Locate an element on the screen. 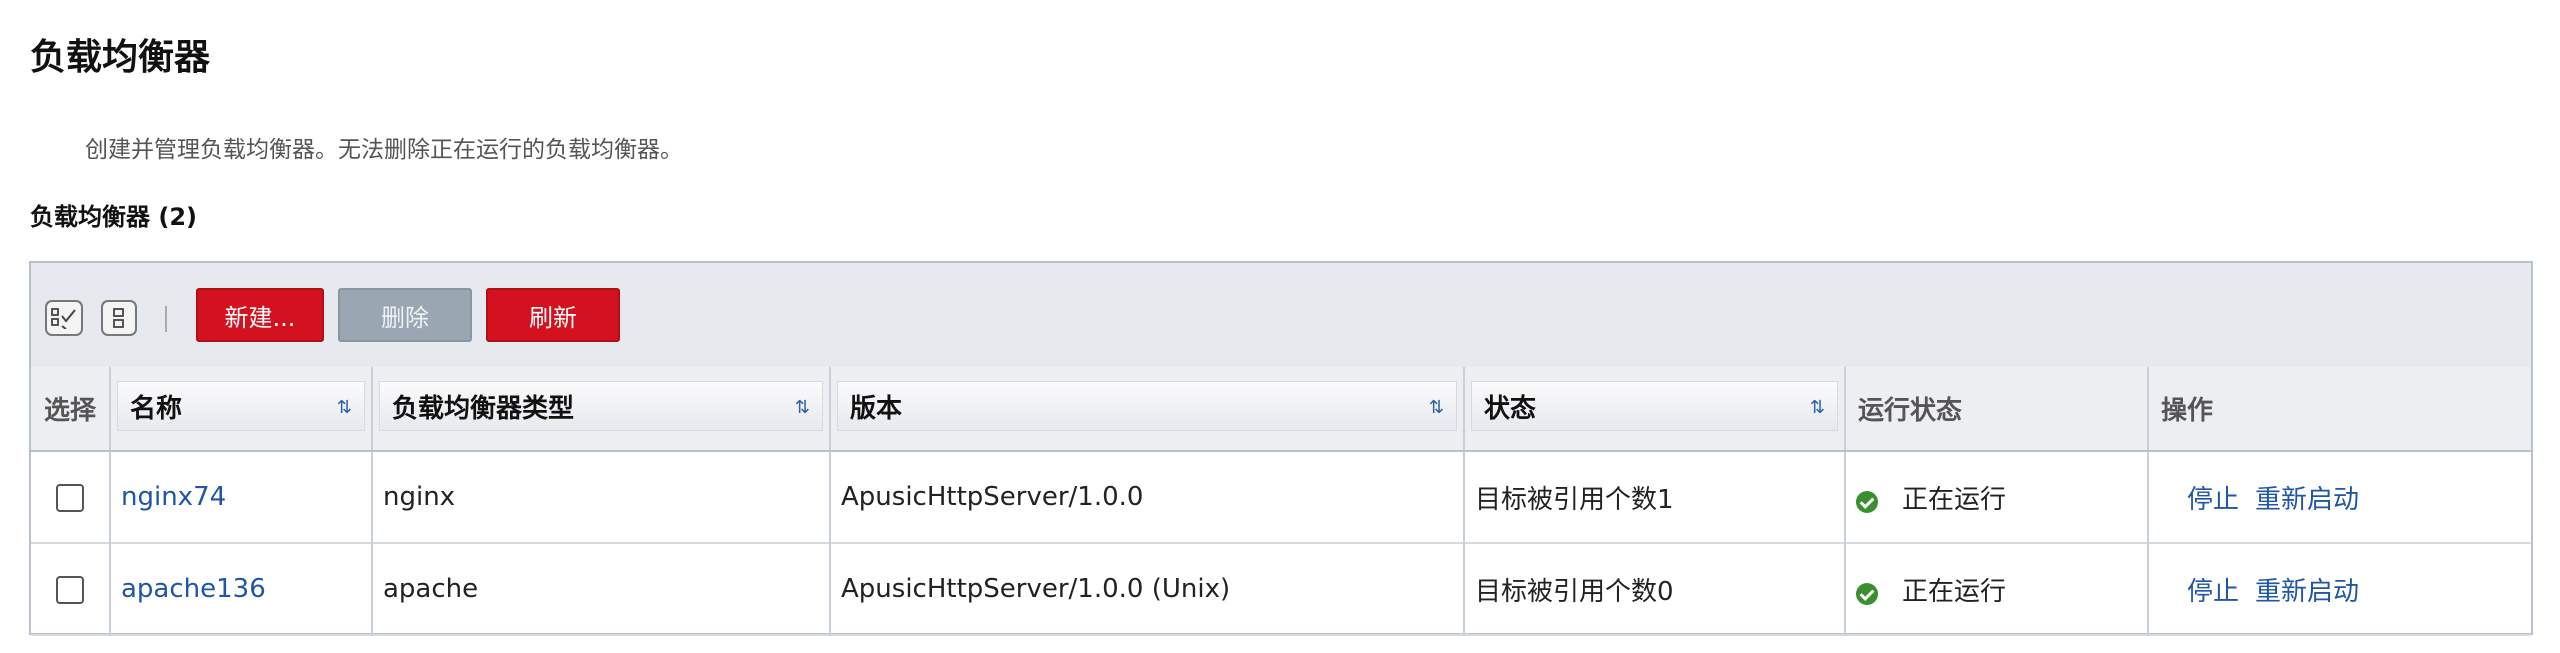 Image resolution: width=2560 pixels, height=653 pixels. load-balancer-version: ApusicHttpServer/1.0.0 (Unix) is located at coordinates (1147, 589).